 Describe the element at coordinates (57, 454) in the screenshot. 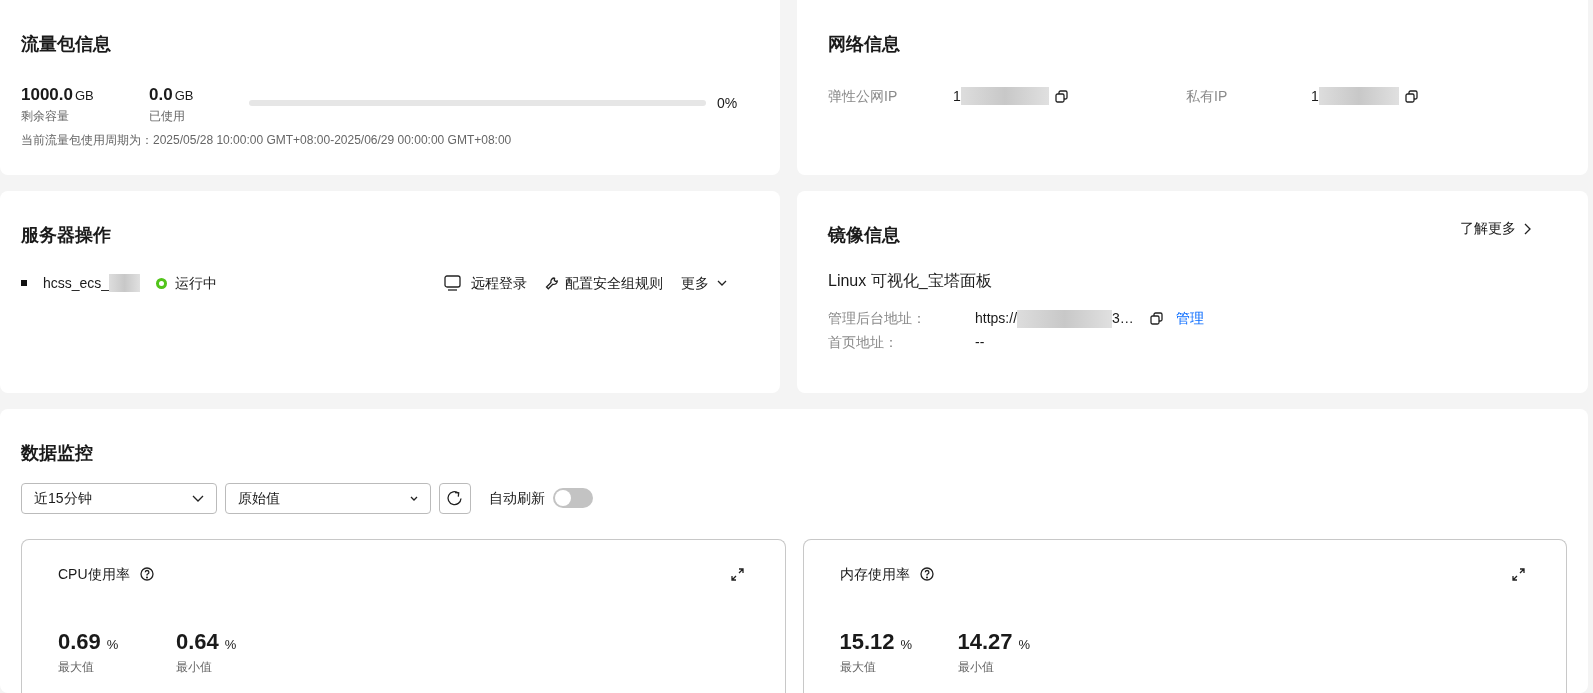

I see `section-title: 数据监控` at that location.